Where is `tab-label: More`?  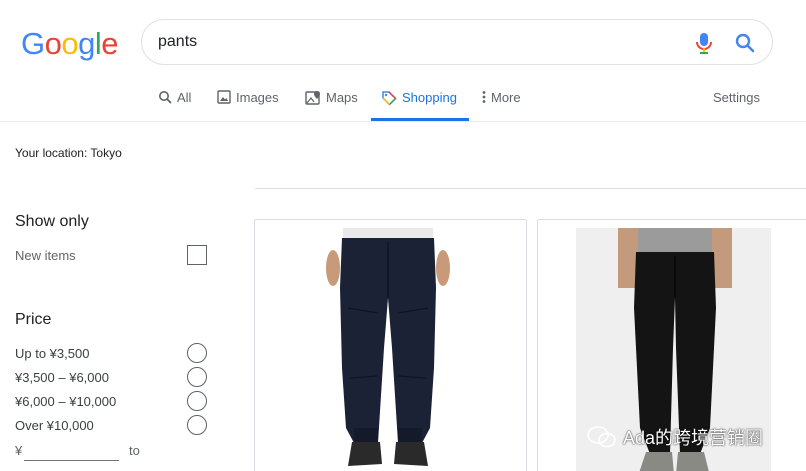
tab-label: More is located at coordinates (506, 97).